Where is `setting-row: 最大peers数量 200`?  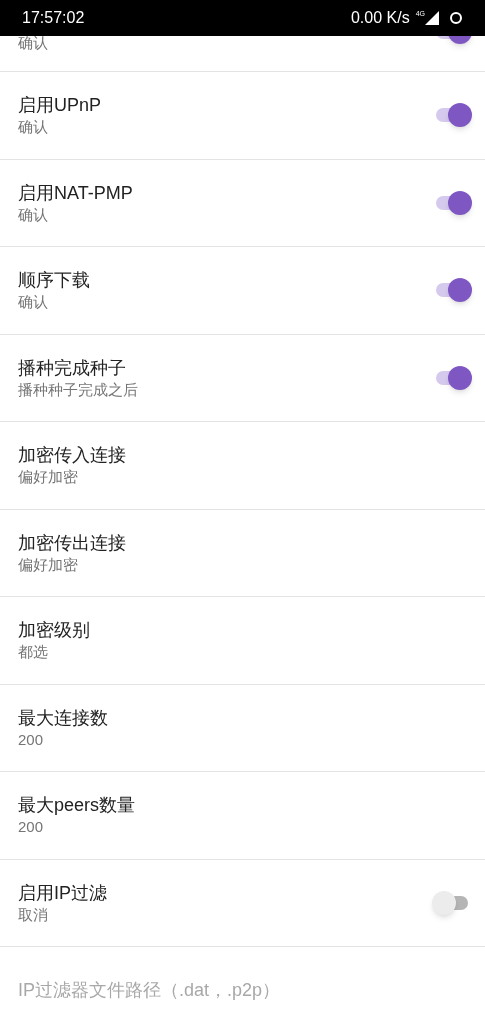 setting-row: 最大peers数量 200 is located at coordinates (242, 816).